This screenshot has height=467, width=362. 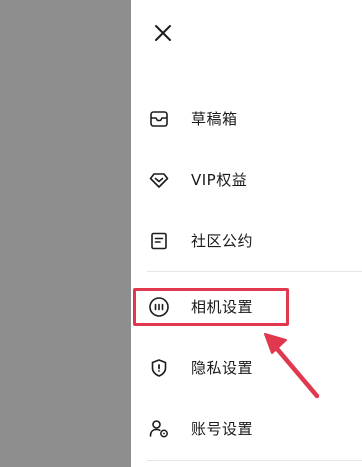 What do you see at coordinates (222, 368) in the screenshot?
I see `menu-item-label: 隐私设置` at bounding box center [222, 368].